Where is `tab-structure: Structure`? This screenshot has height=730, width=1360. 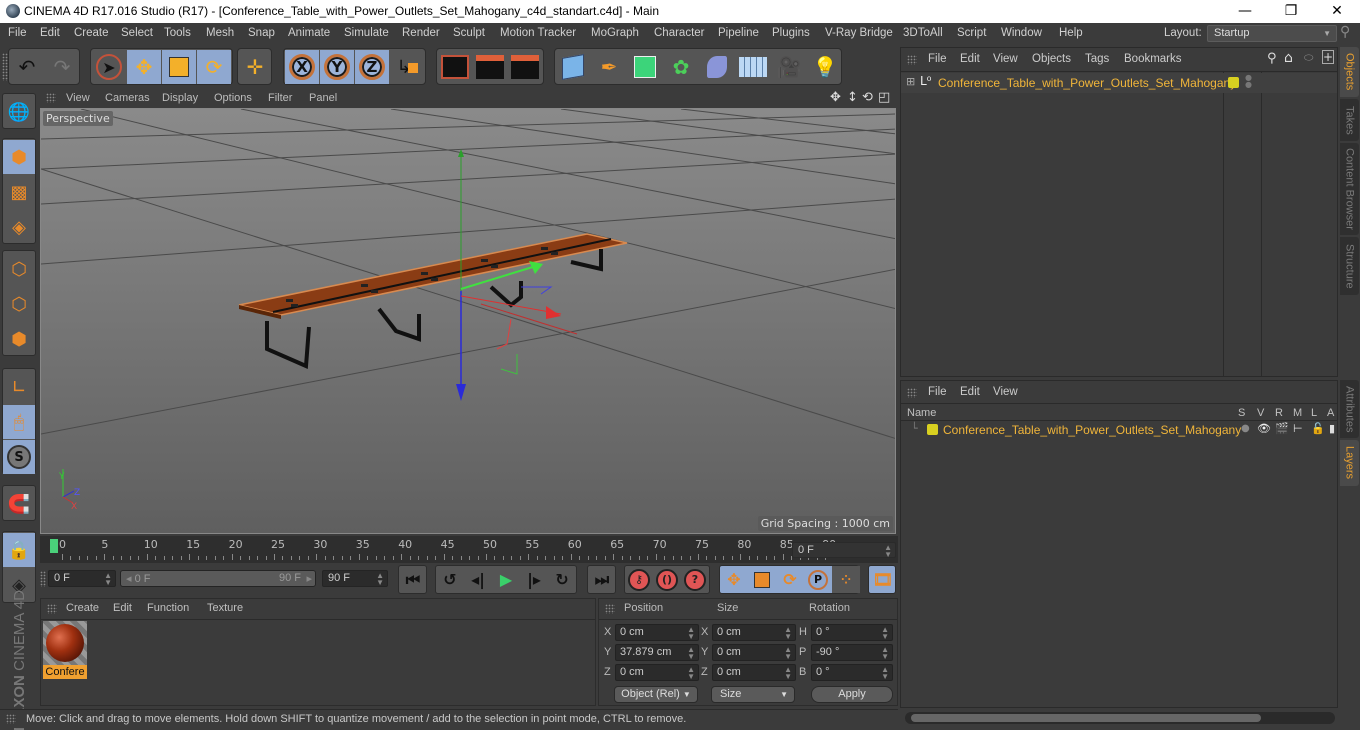
tab-structure: Structure is located at coordinates (1349, 266).